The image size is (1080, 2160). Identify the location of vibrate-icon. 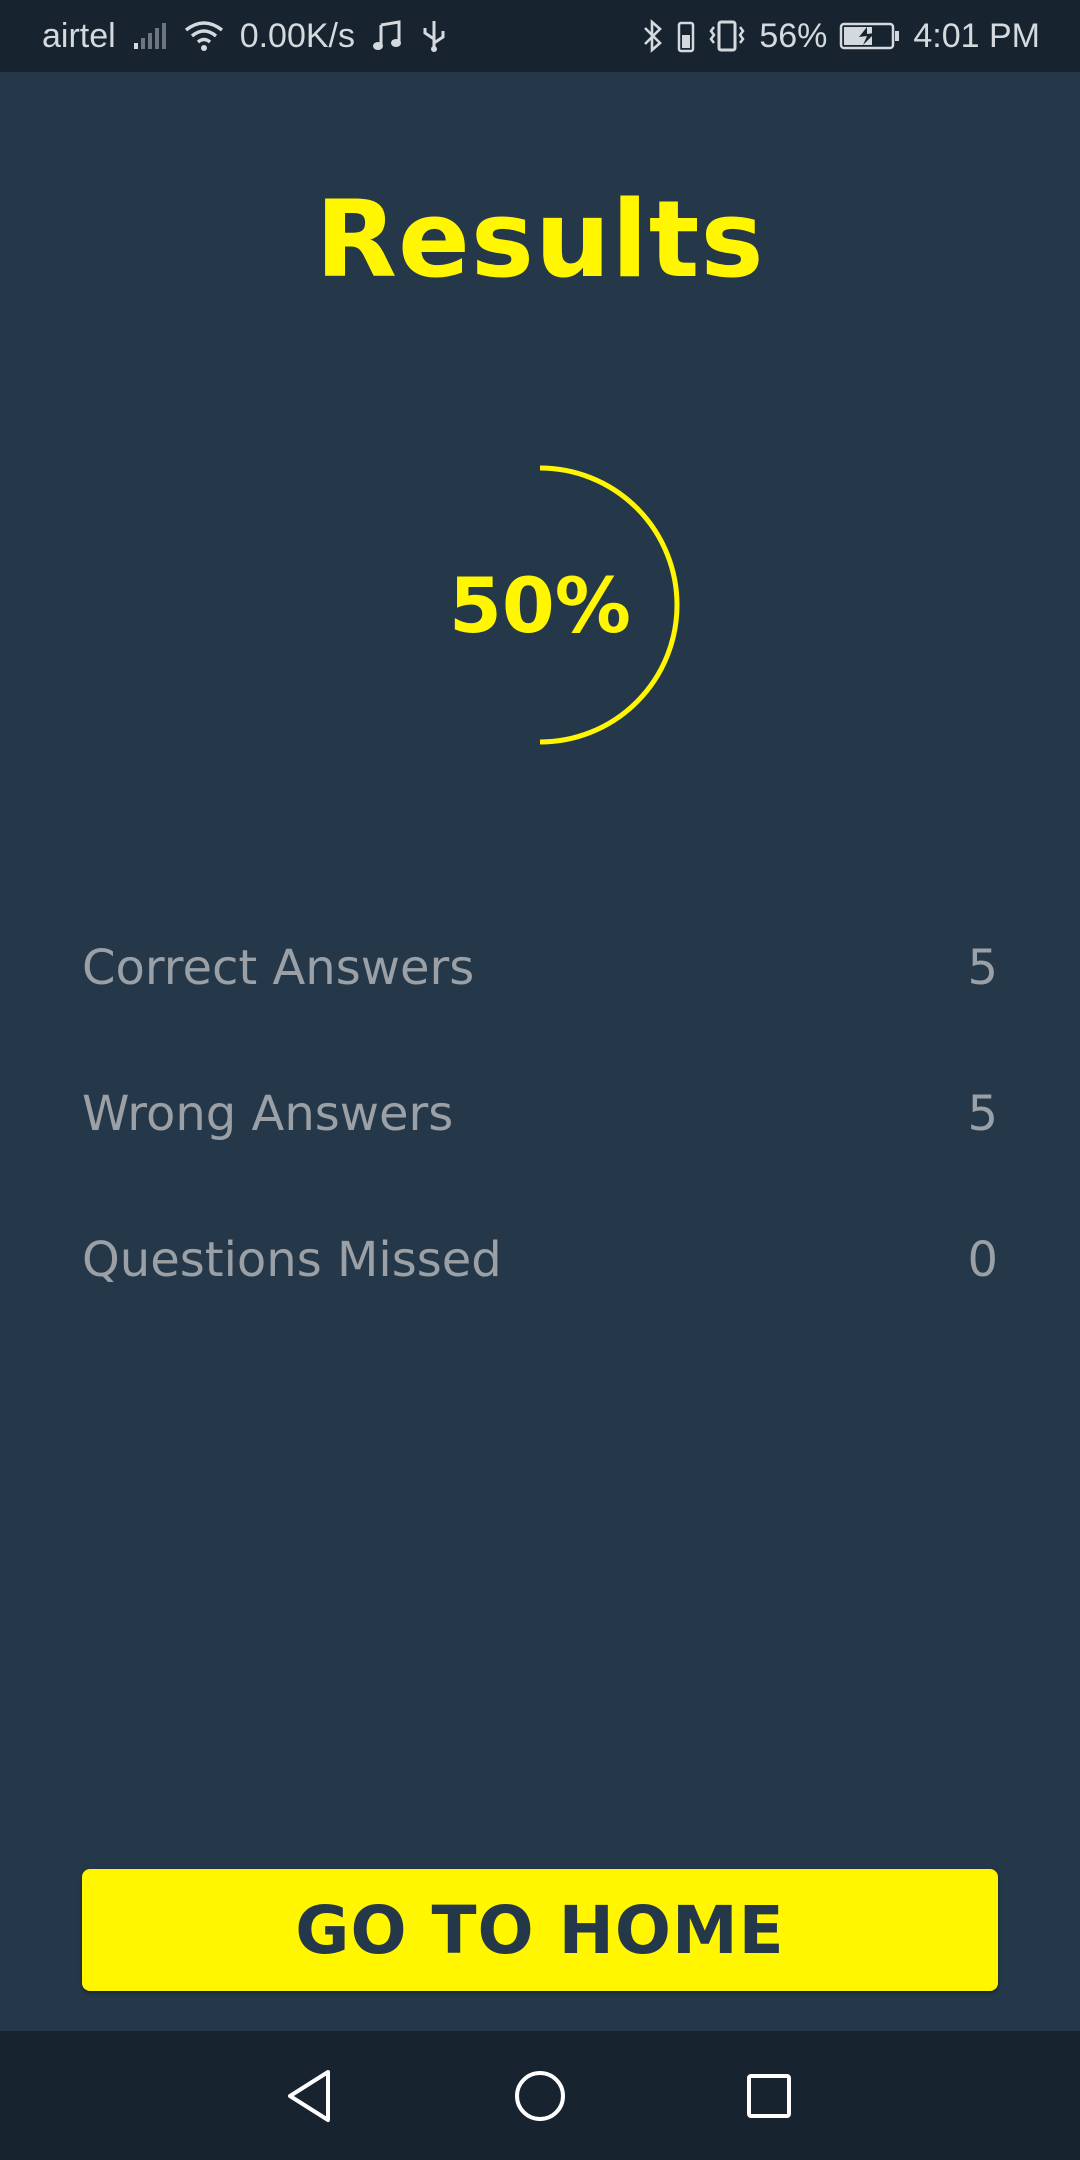
(727, 36).